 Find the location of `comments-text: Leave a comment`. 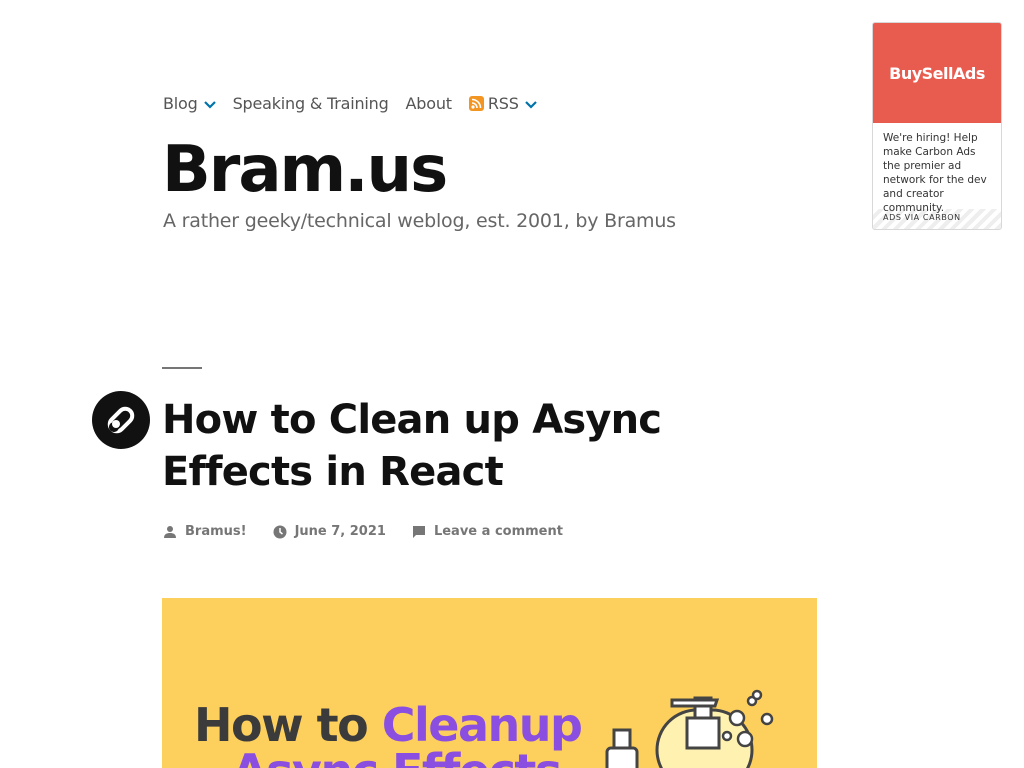

comments-text: Leave a comment is located at coordinates (498, 531).